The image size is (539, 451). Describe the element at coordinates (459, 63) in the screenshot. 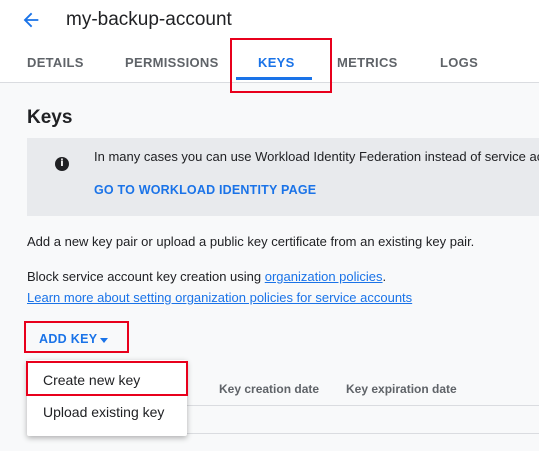

I see `tab-logs: LOGS` at that location.